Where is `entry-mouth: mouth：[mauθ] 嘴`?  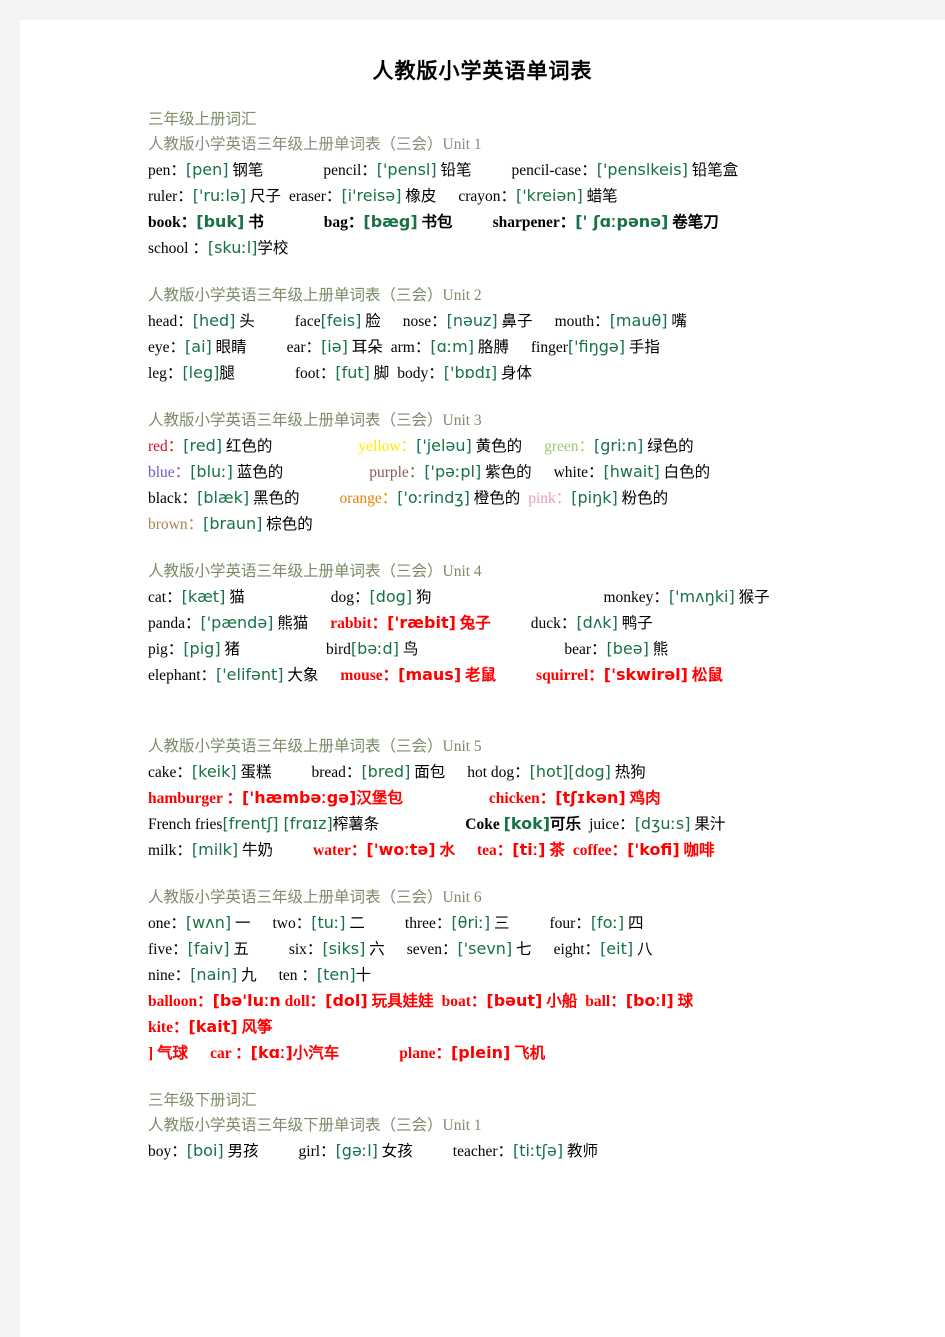 entry-mouth: mouth：[mauθ] 嘴 is located at coordinates (620, 320).